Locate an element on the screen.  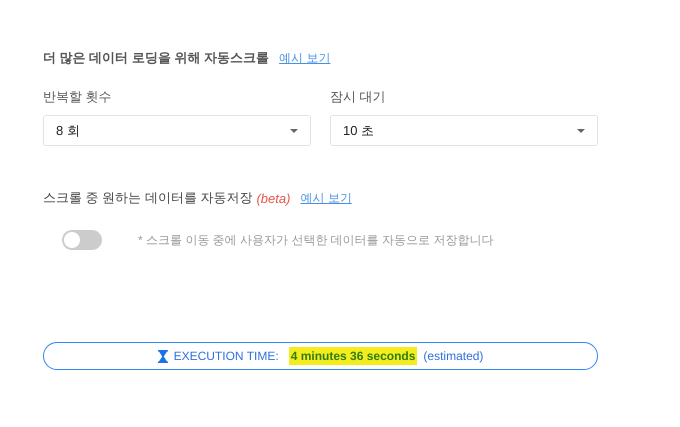
execution-label: EXECUTION TIME: is located at coordinates (226, 356).